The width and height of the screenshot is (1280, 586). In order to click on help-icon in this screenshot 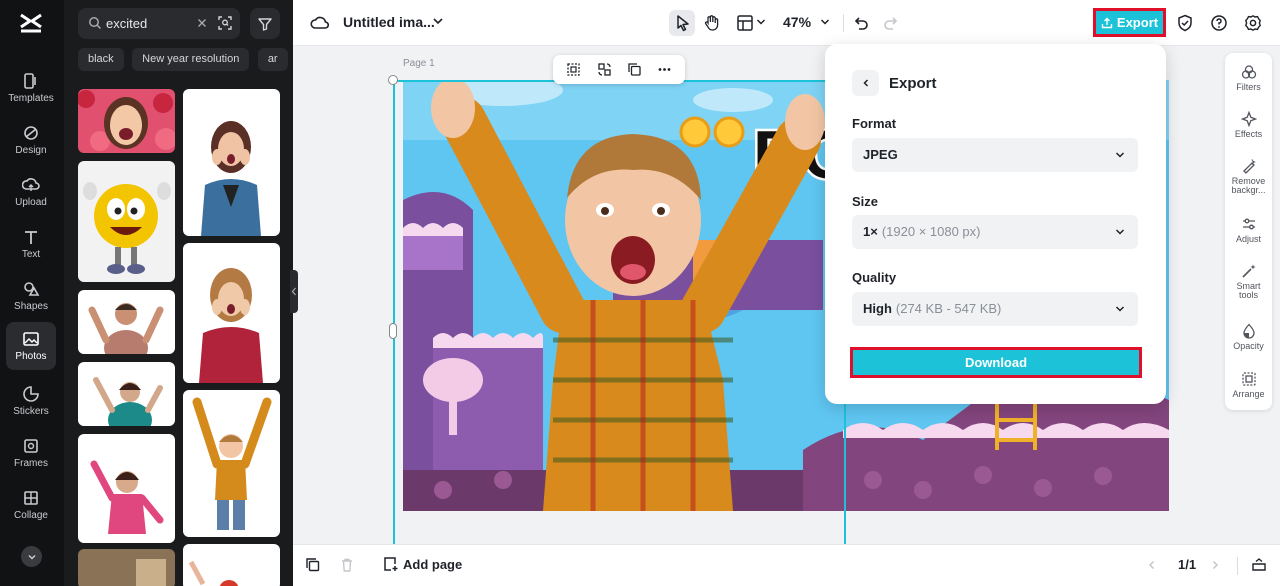, I will do `click(1219, 23)`.